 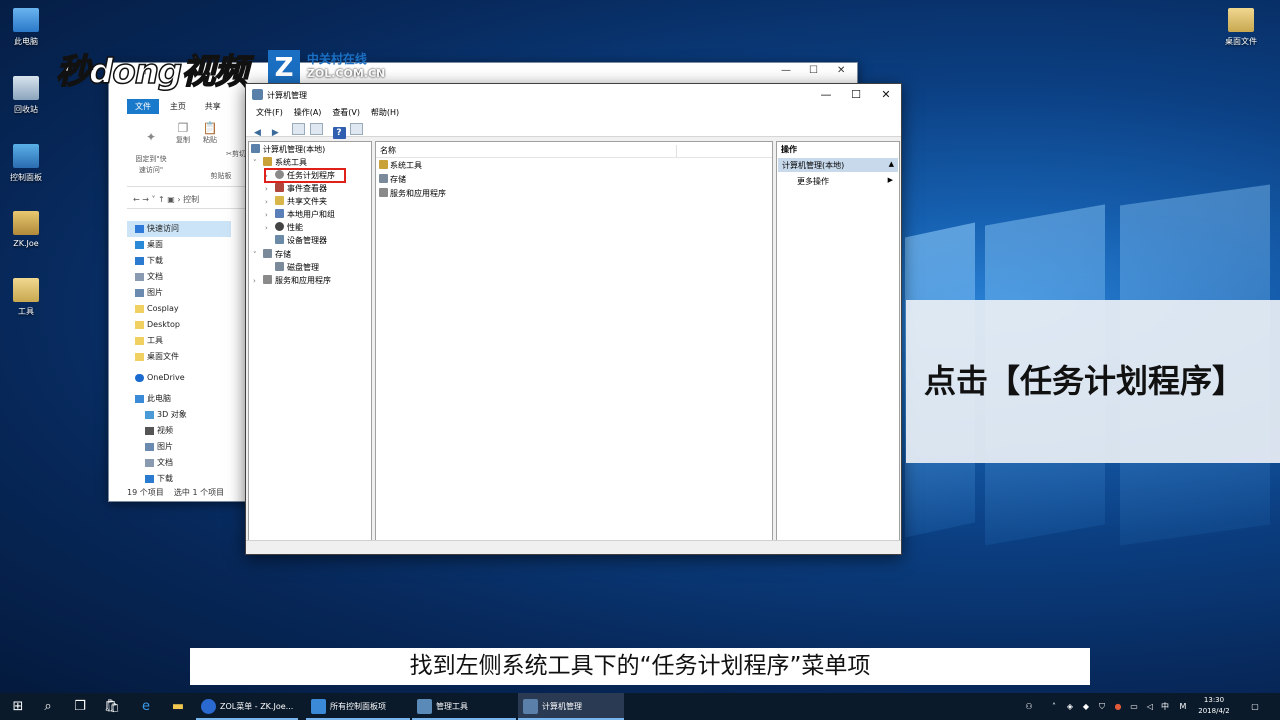 What do you see at coordinates (213, 106) in the screenshot?
I see `tab-share: 共享` at bounding box center [213, 106].